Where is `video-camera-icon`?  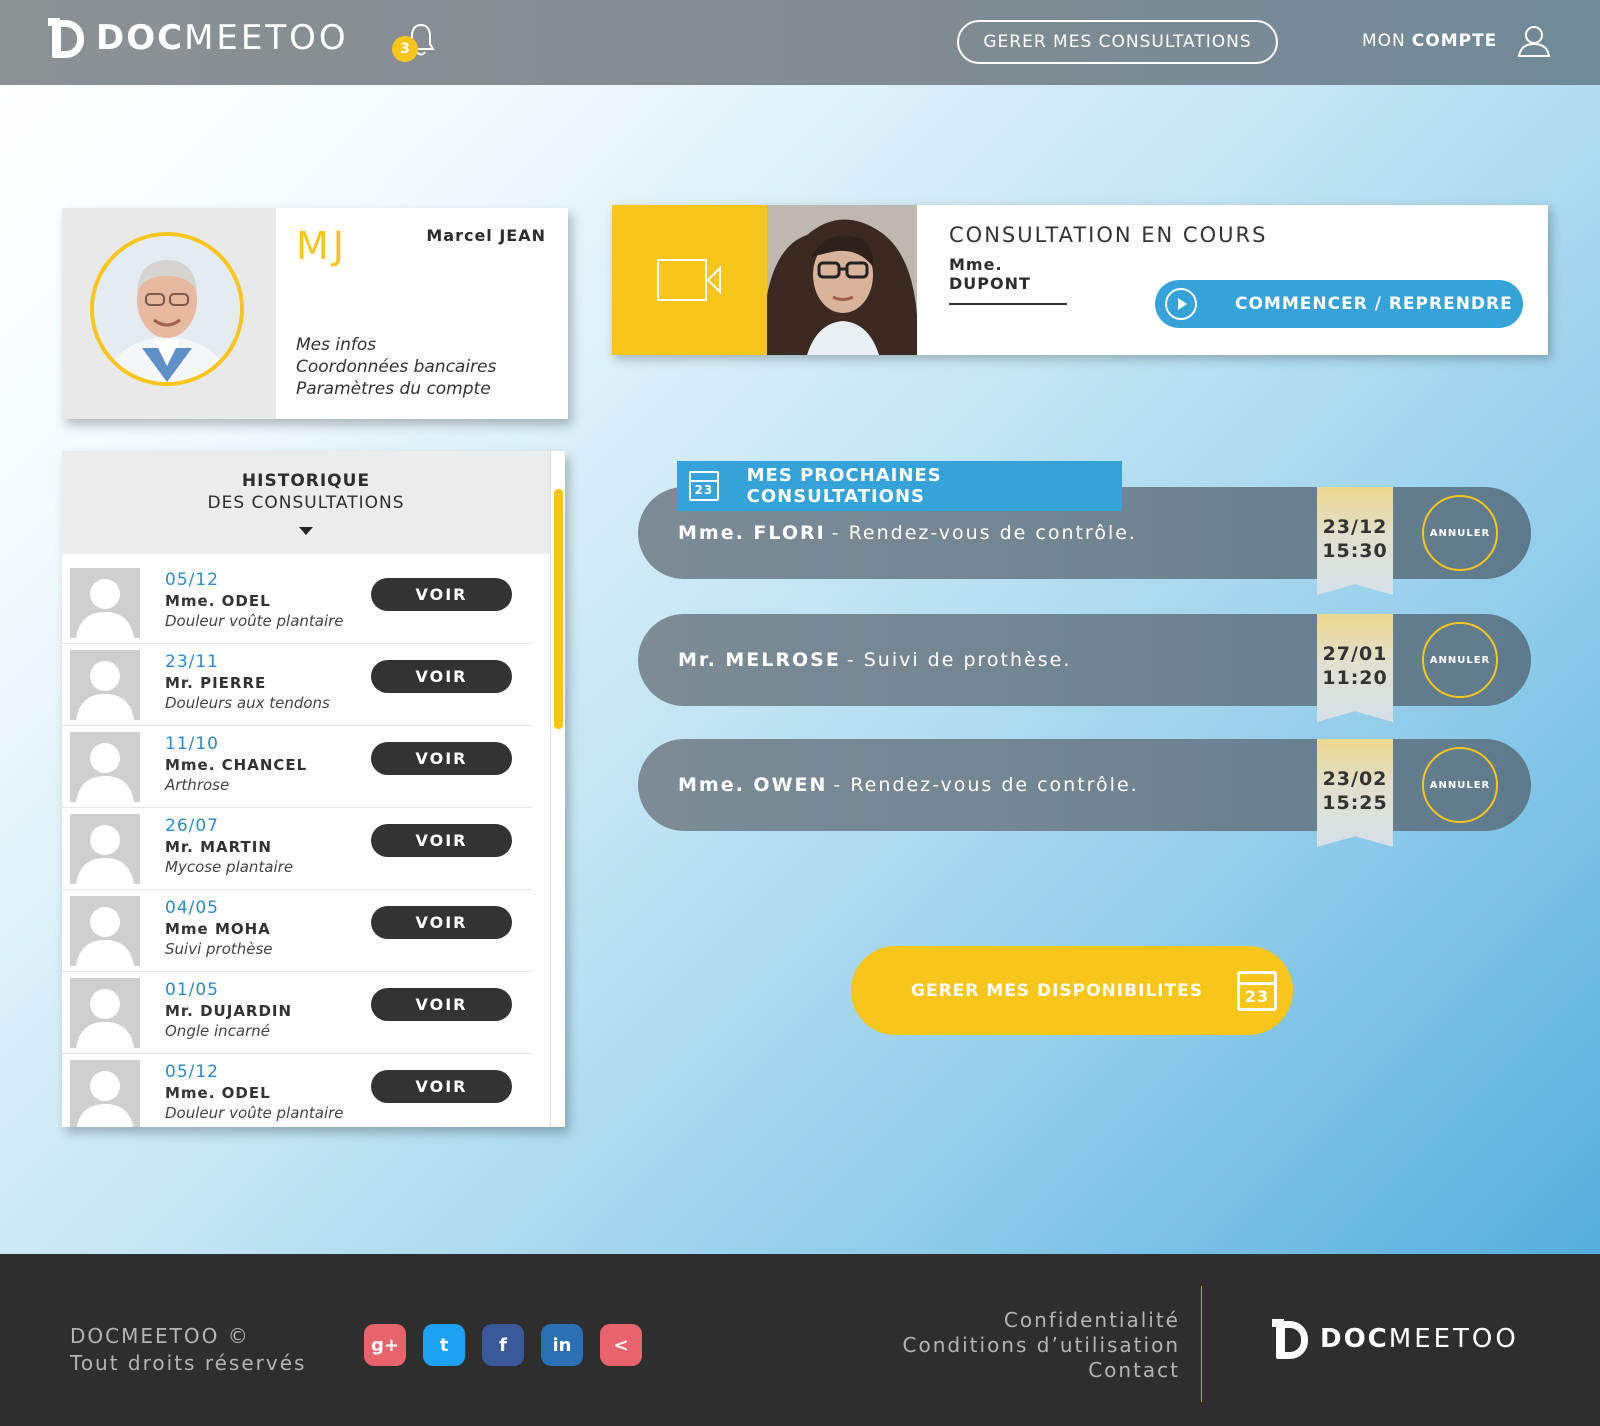
video-camera-icon is located at coordinates (688, 280).